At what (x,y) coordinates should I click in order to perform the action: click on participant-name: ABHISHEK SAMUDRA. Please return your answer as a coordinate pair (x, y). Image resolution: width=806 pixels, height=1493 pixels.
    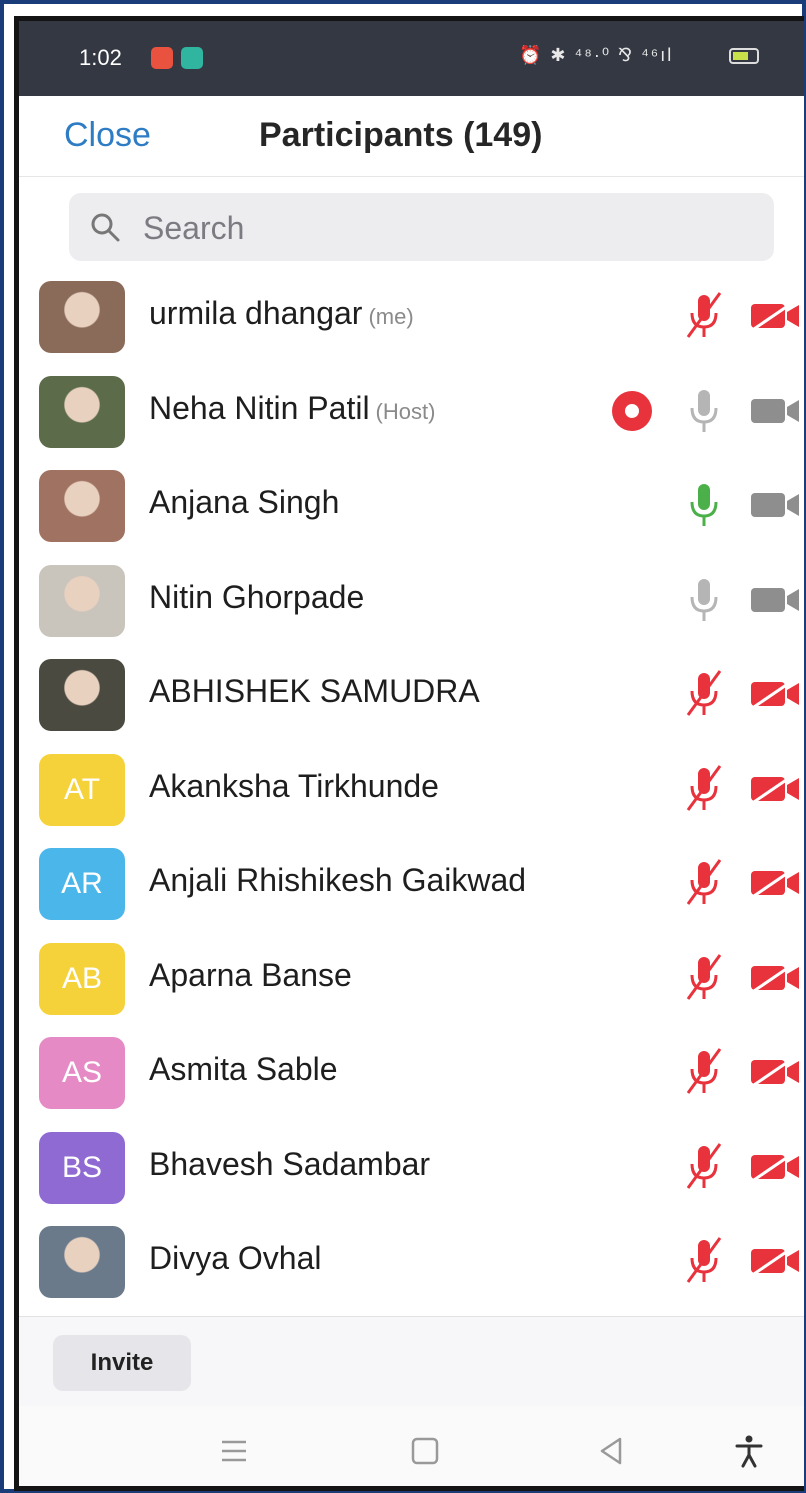
    Looking at the image, I should click on (314, 691).